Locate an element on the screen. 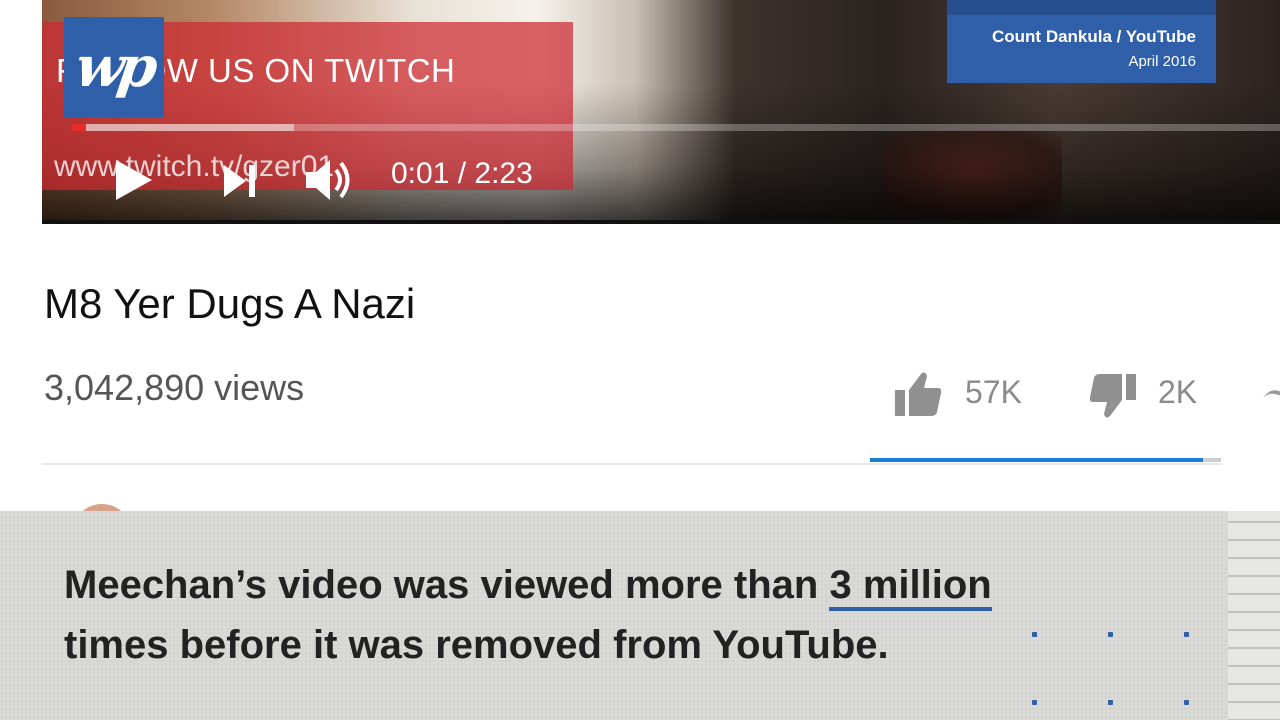 The image size is (1280, 720). washington-post-logo: wp is located at coordinates (114, 67).